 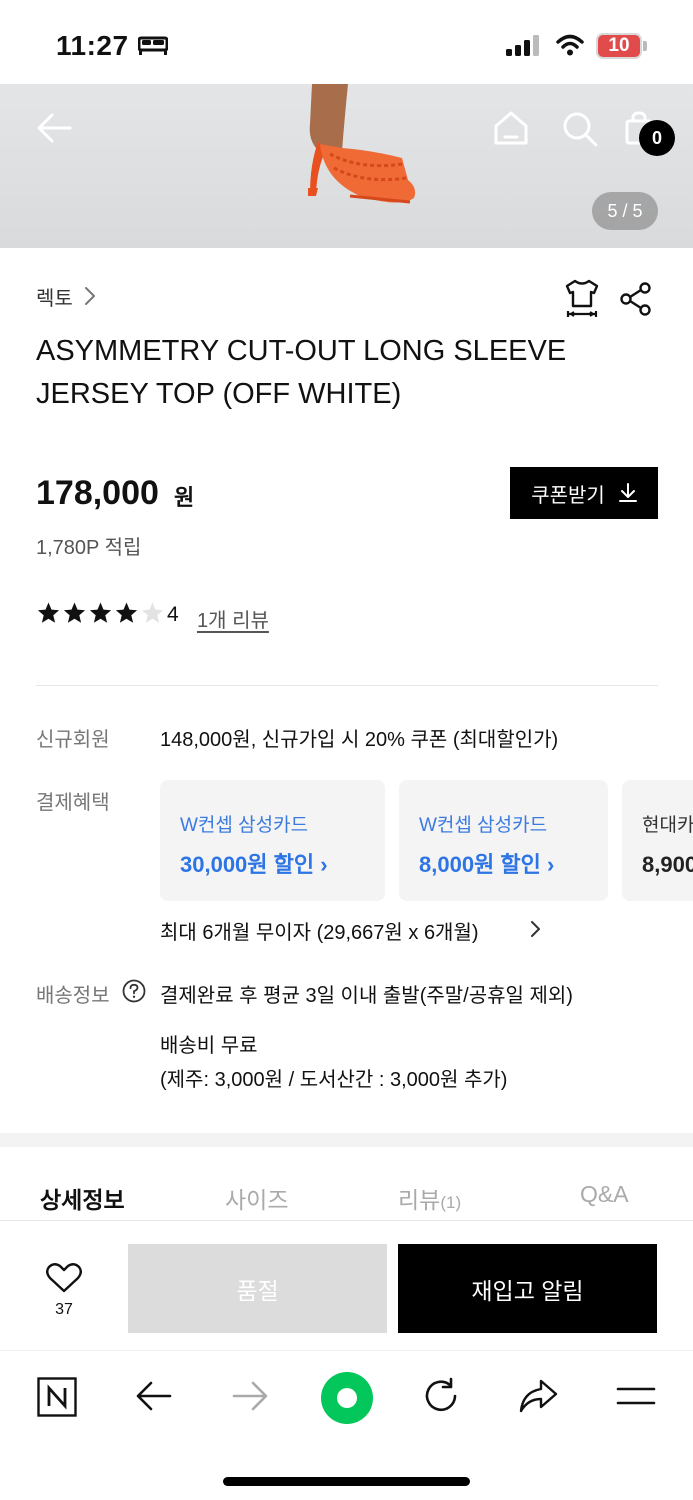 I want to click on tab-review-label: 리뷰, so click(x=419, y=1200).